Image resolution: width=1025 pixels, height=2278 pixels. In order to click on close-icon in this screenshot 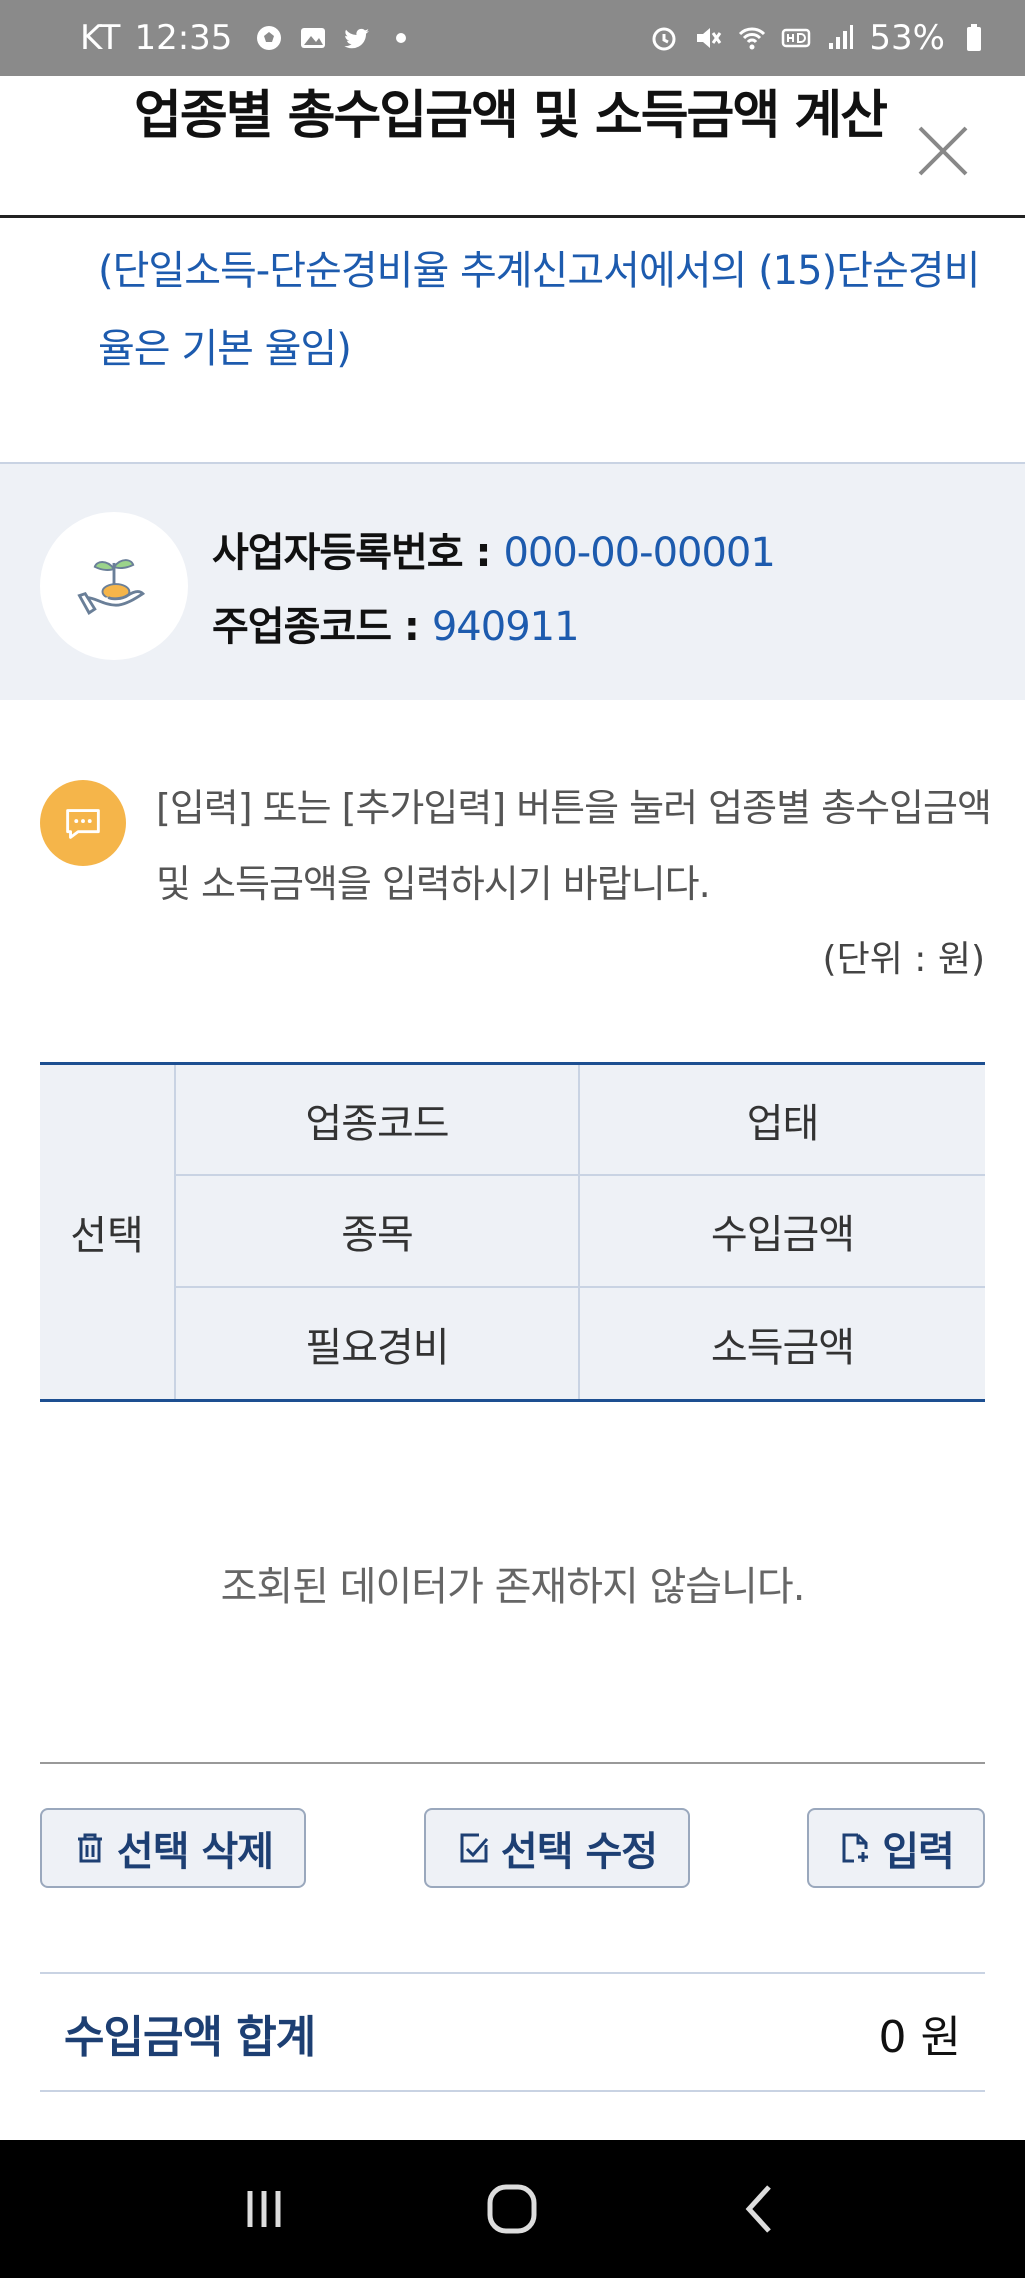, I will do `click(943, 151)`.